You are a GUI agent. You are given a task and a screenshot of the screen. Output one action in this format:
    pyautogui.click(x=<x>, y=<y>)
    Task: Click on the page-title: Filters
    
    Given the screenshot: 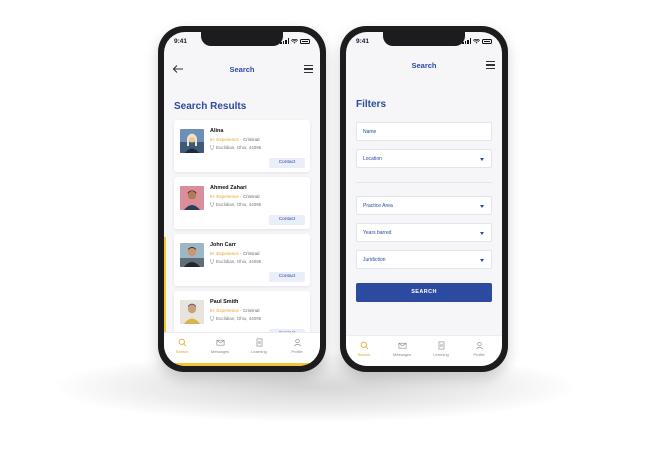 What is the action you would take?
    pyautogui.click(x=371, y=104)
    